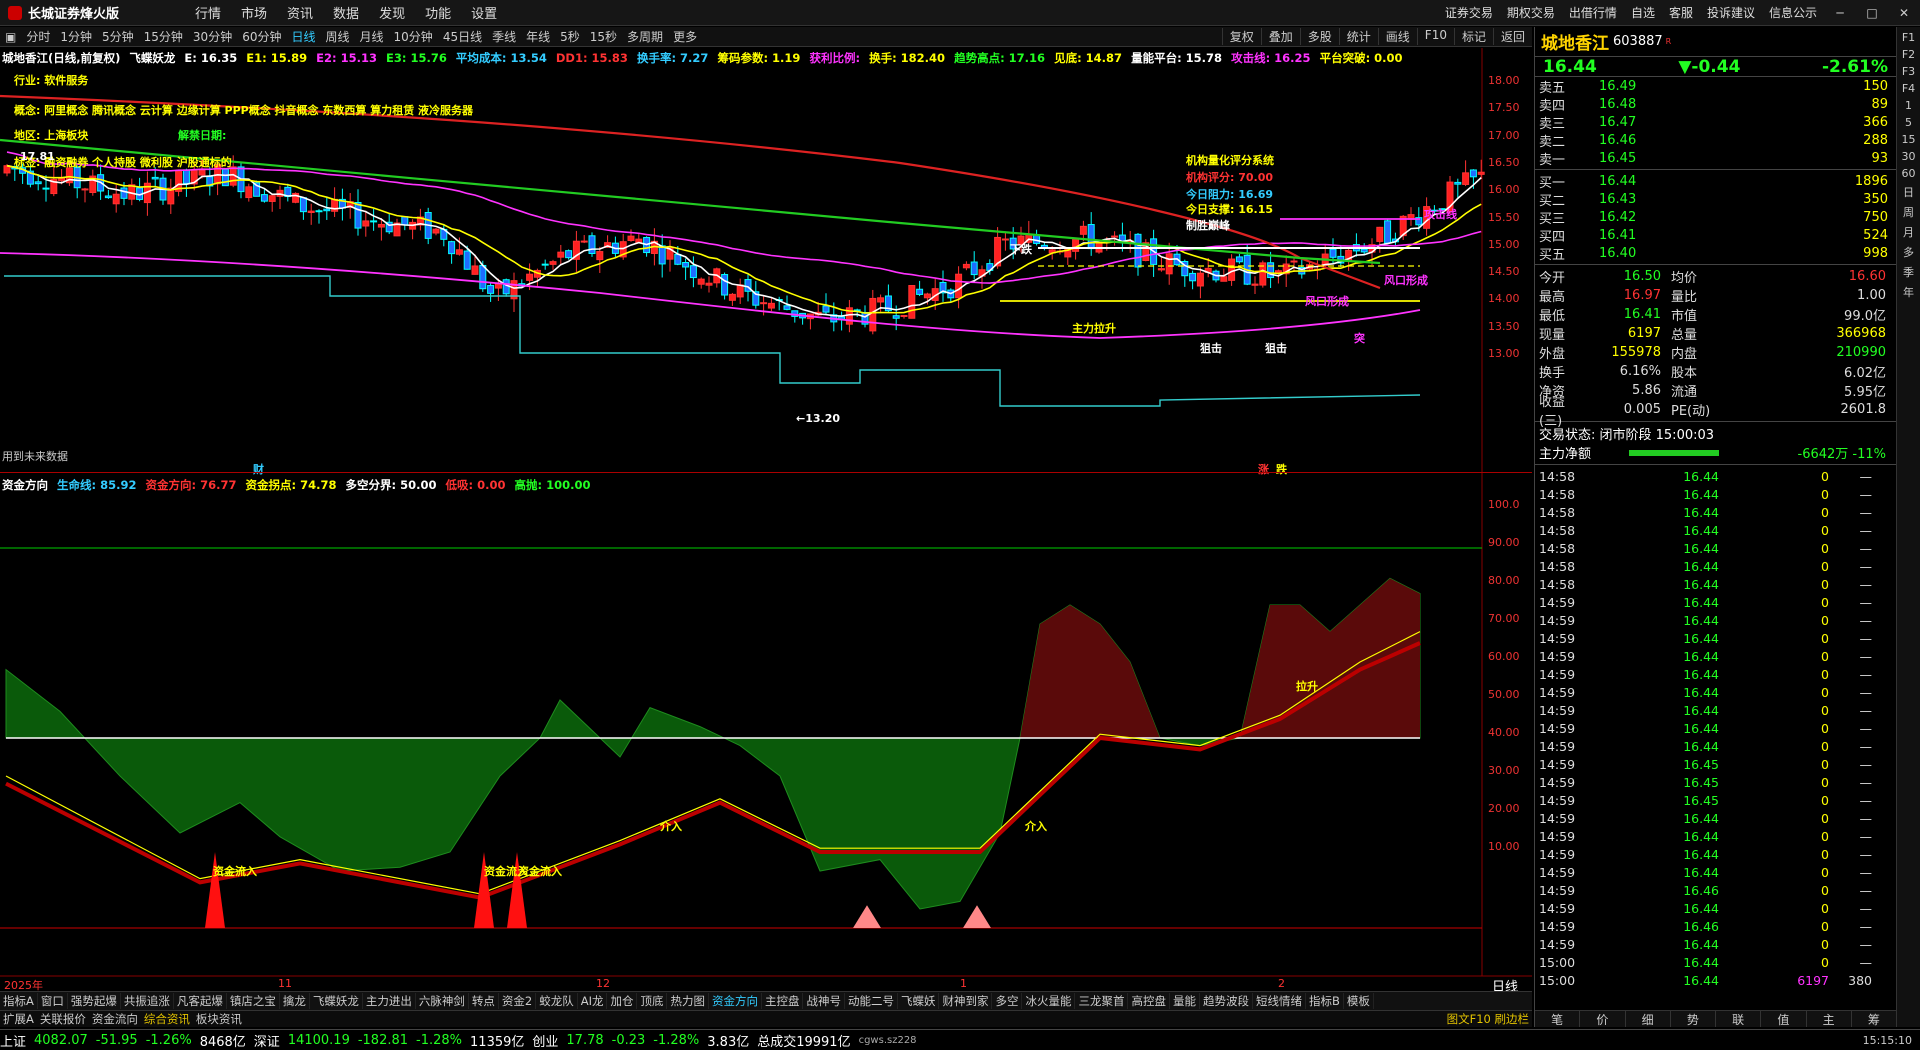  What do you see at coordinates (871, 1001) in the screenshot?
I see `indicator-tab-20: 动能二号` at bounding box center [871, 1001].